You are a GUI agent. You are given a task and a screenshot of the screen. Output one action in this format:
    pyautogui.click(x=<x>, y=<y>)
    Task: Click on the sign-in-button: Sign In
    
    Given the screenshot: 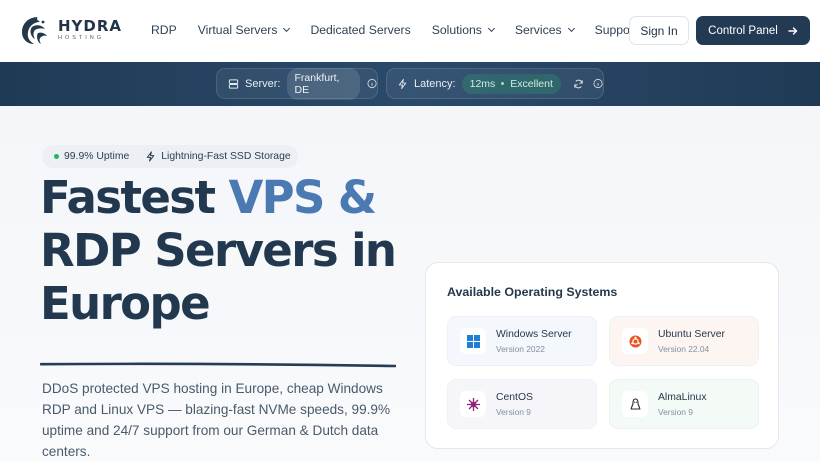 What is the action you would take?
    pyautogui.click(x=659, y=30)
    